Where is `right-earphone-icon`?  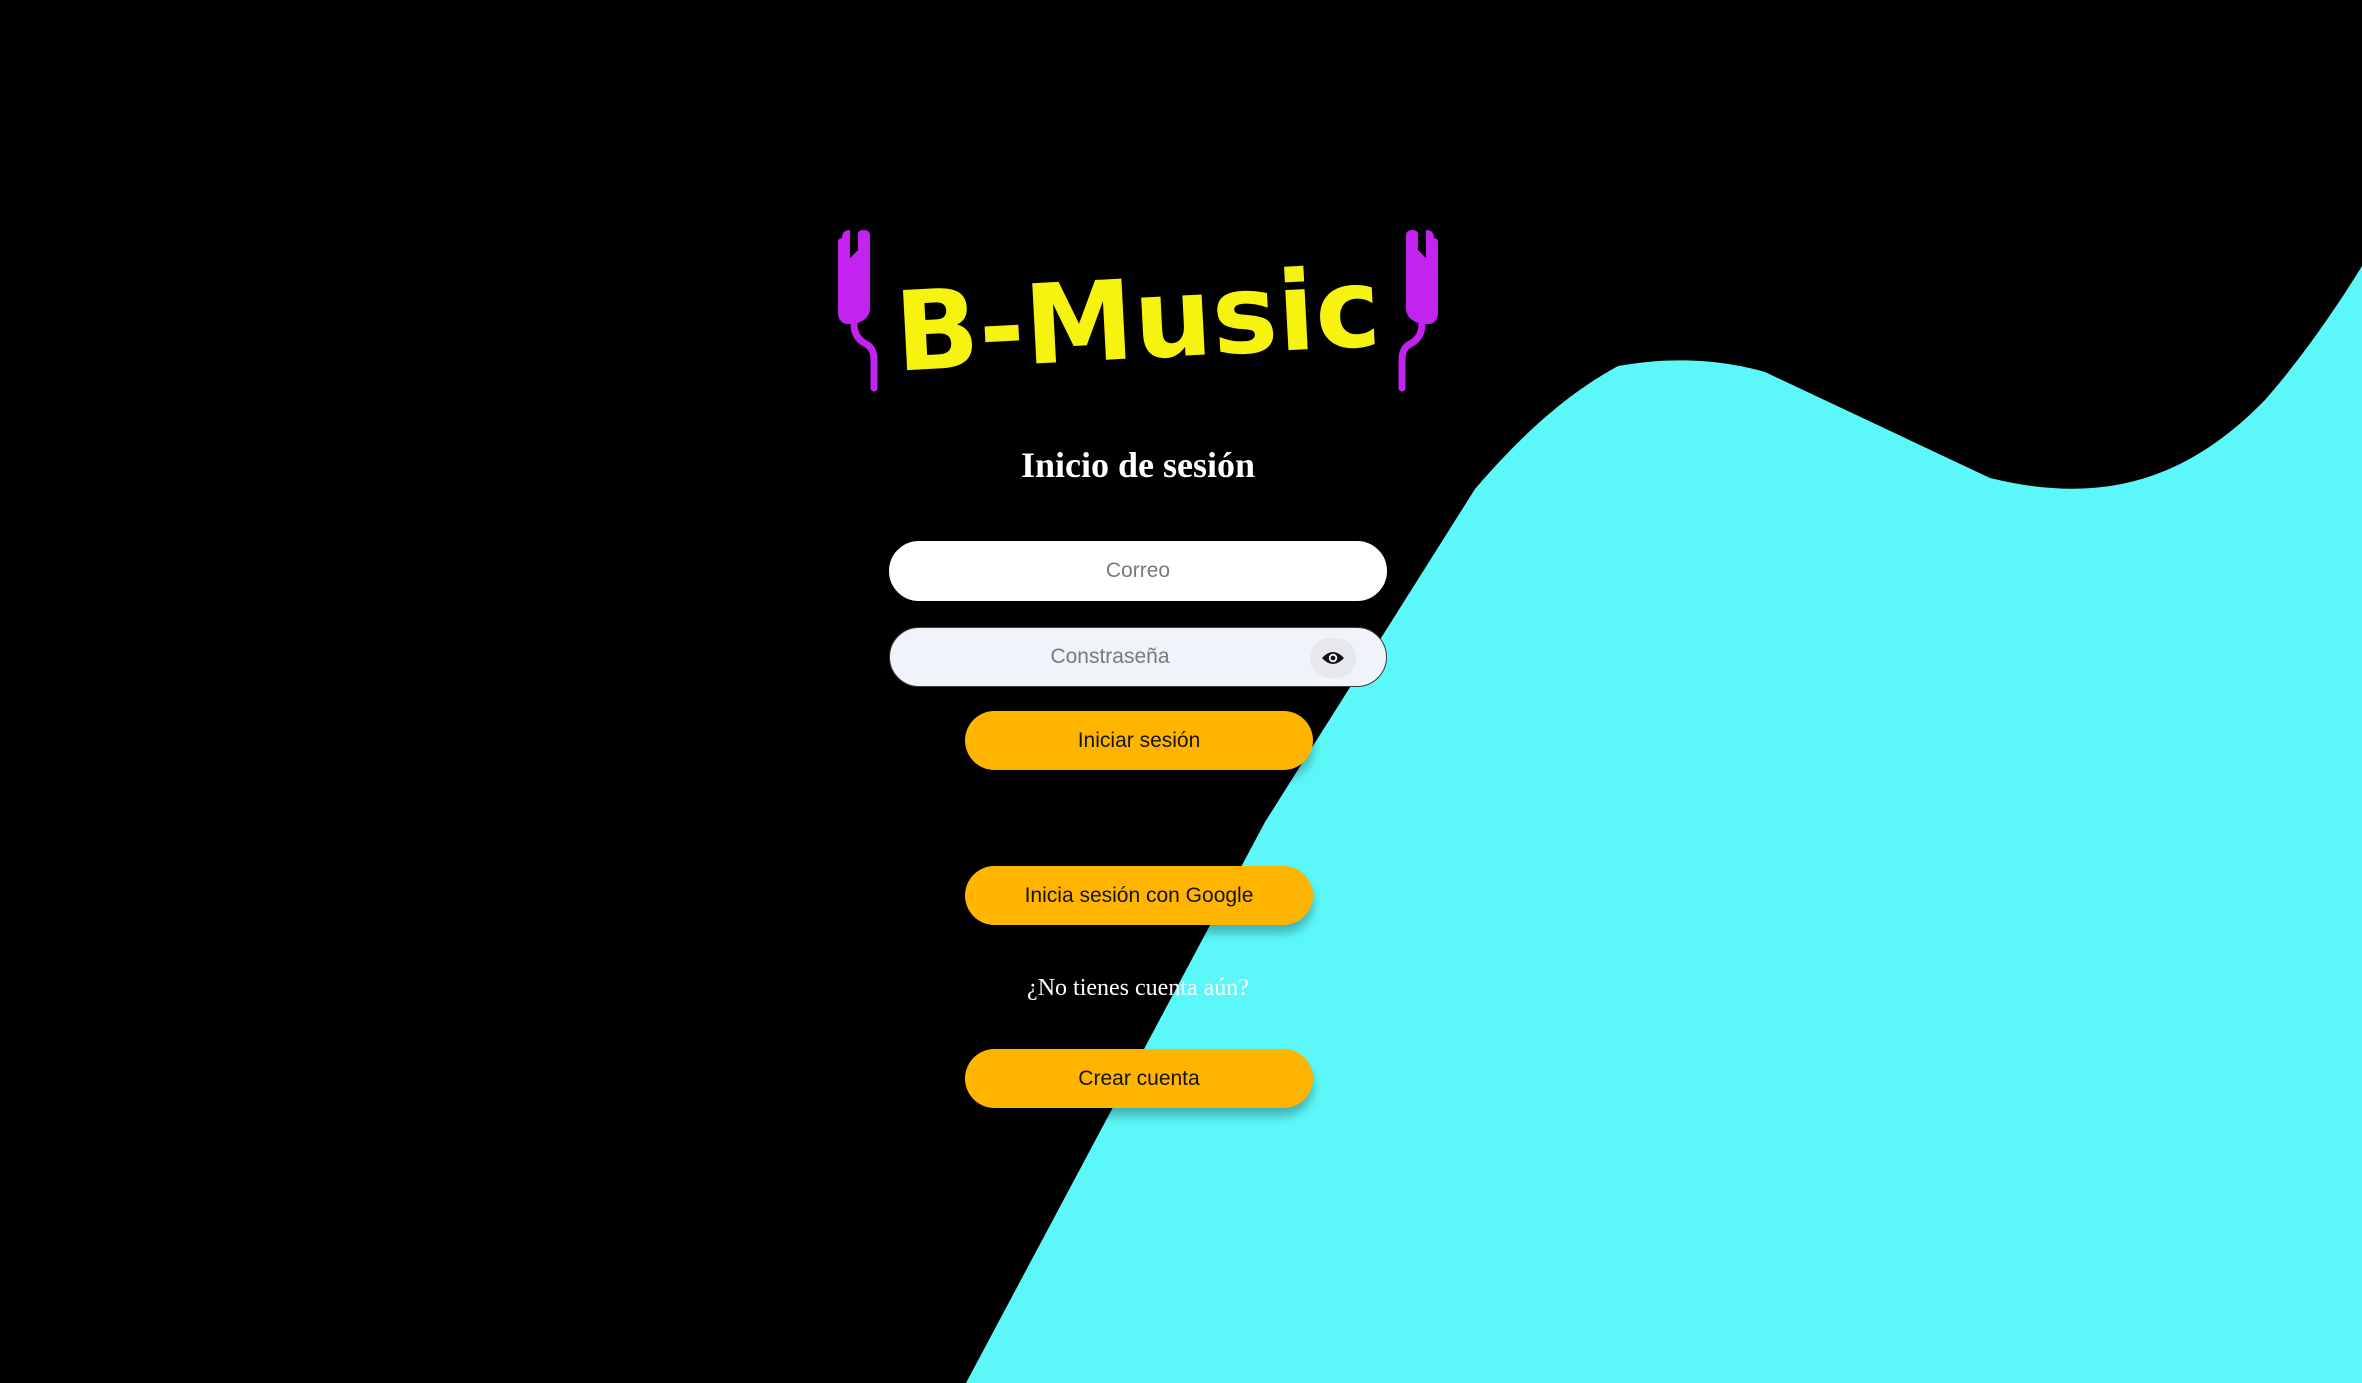 right-earphone-icon is located at coordinates (1418, 311).